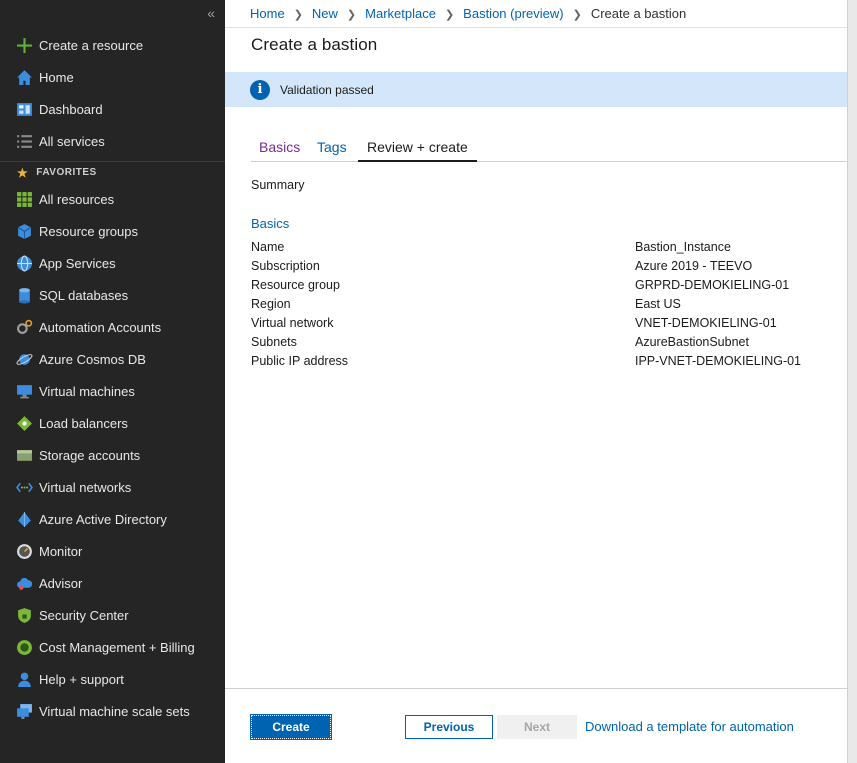  I want to click on row-label: Resource group, so click(295, 285).